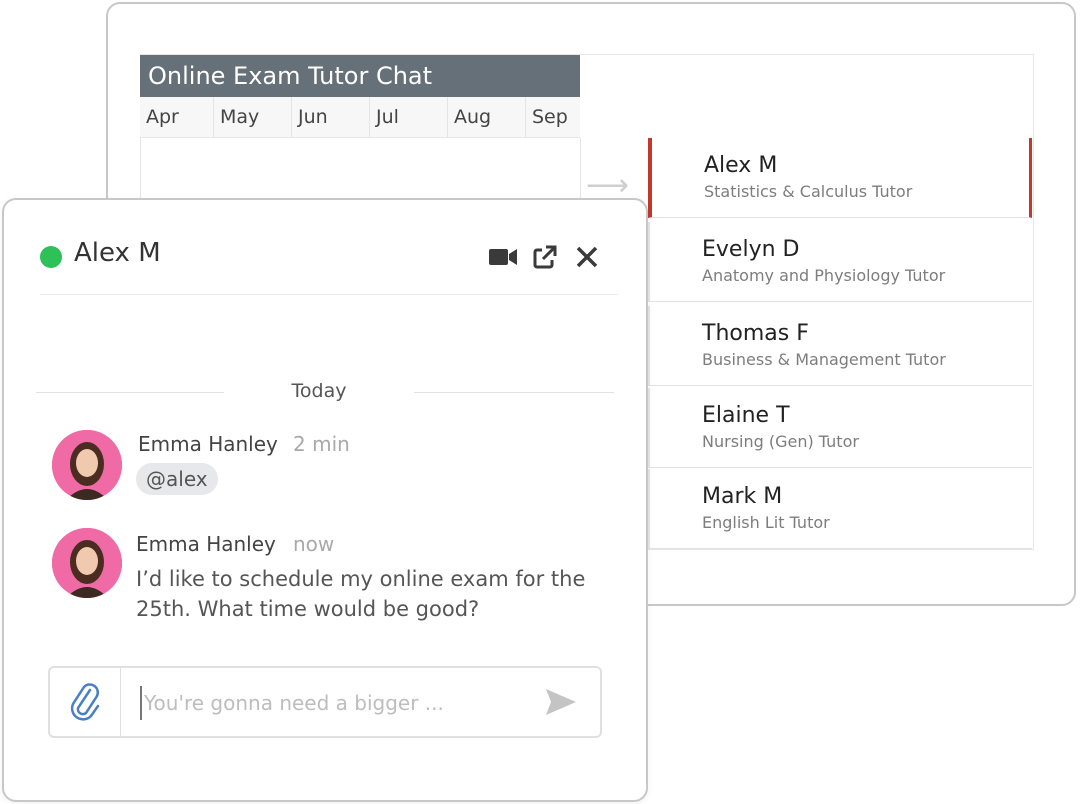  I want to click on tutor-item-thomas: Thomas F Business & Management Tutor, so click(840, 346).